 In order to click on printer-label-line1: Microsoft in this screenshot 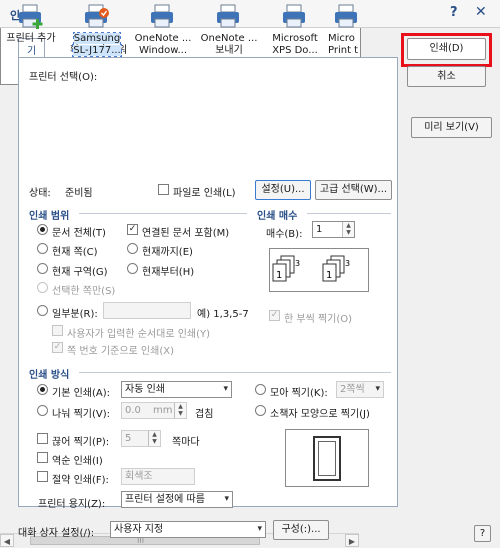, I will do `click(295, 38)`.